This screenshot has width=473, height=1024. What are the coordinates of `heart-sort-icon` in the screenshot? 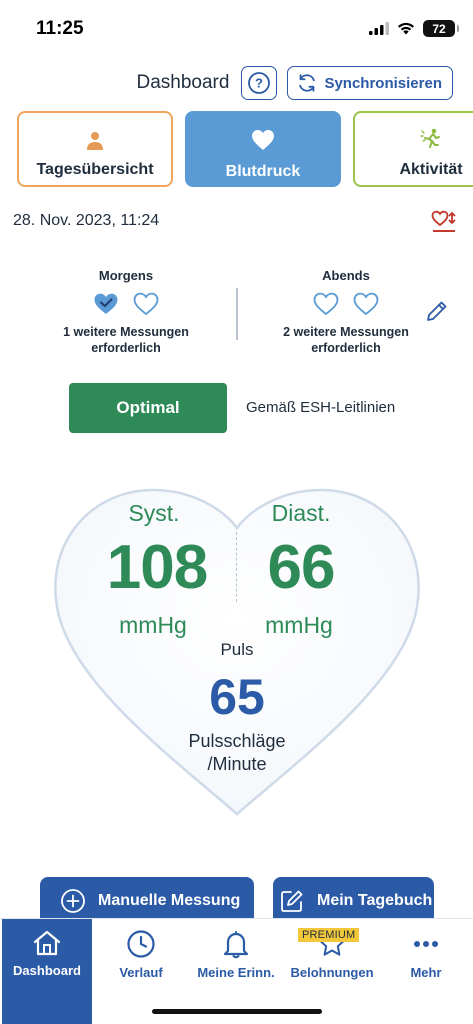 It's located at (443, 221).